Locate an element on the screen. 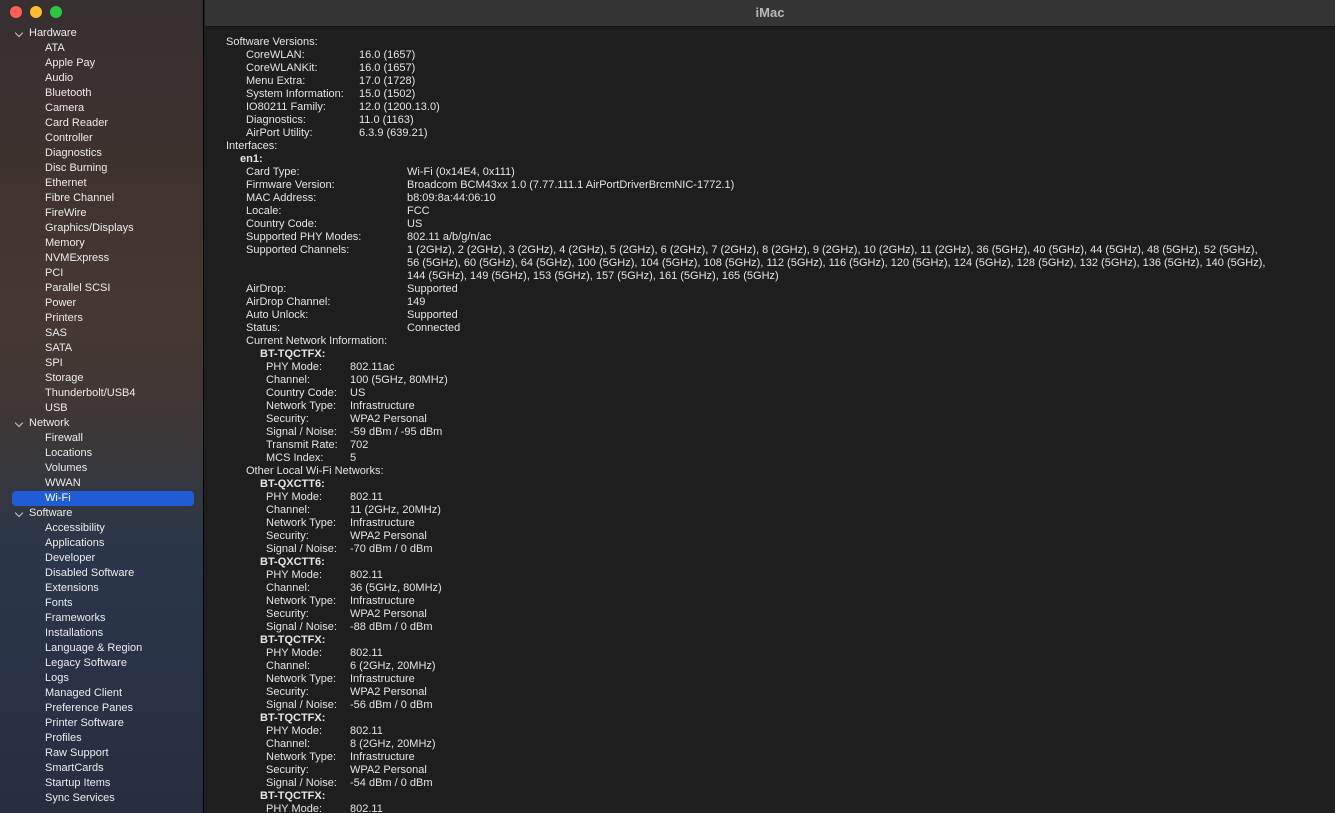 The width and height of the screenshot is (1335, 813). sidebar-item-printers: Printers is located at coordinates (101, 318).